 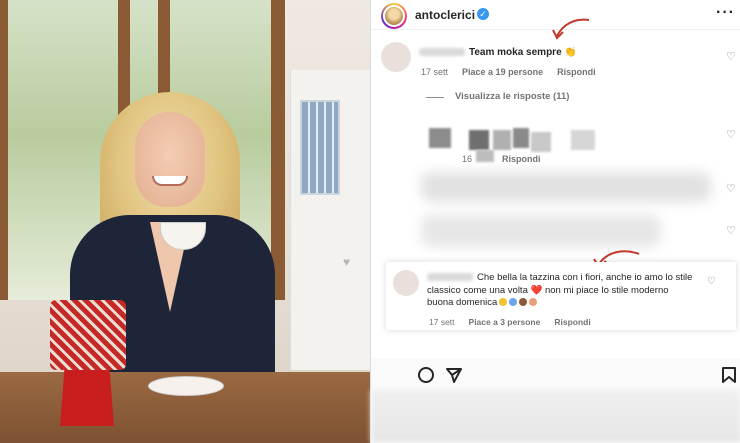 What do you see at coordinates (521, 159) in the screenshot?
I see `blurred-reply-link: Rispondi` at bounding box center [521, 159].